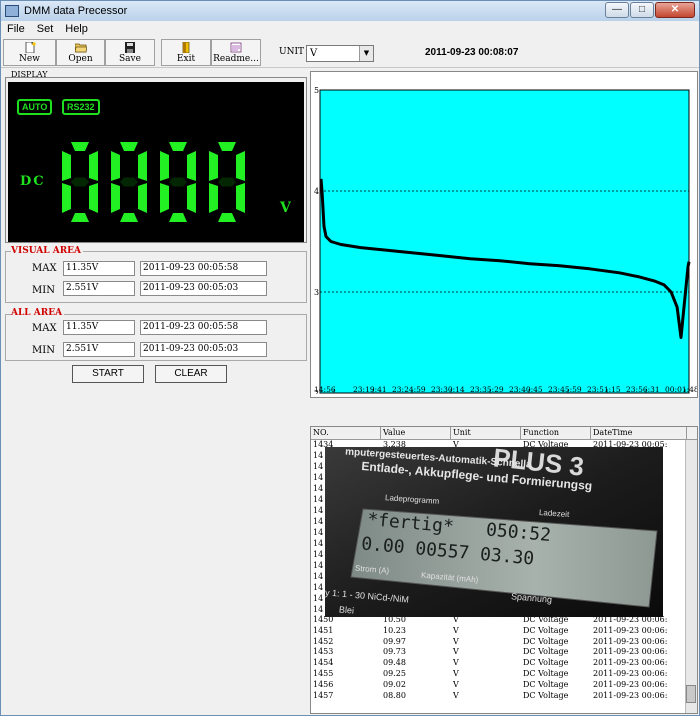  I want to click on chevron-down-icon: ▼, so click(366, 53).